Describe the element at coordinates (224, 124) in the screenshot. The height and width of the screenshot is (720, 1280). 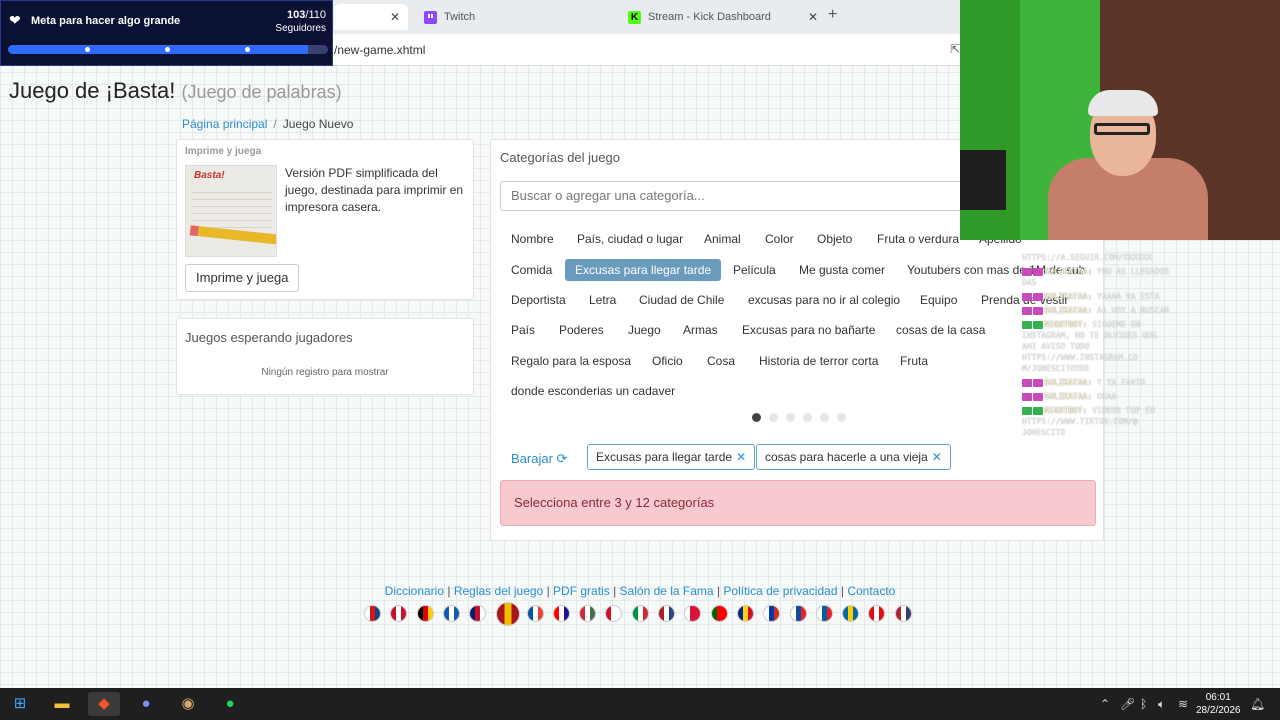
I see `breadcrumb-home: Página principal` at that location.